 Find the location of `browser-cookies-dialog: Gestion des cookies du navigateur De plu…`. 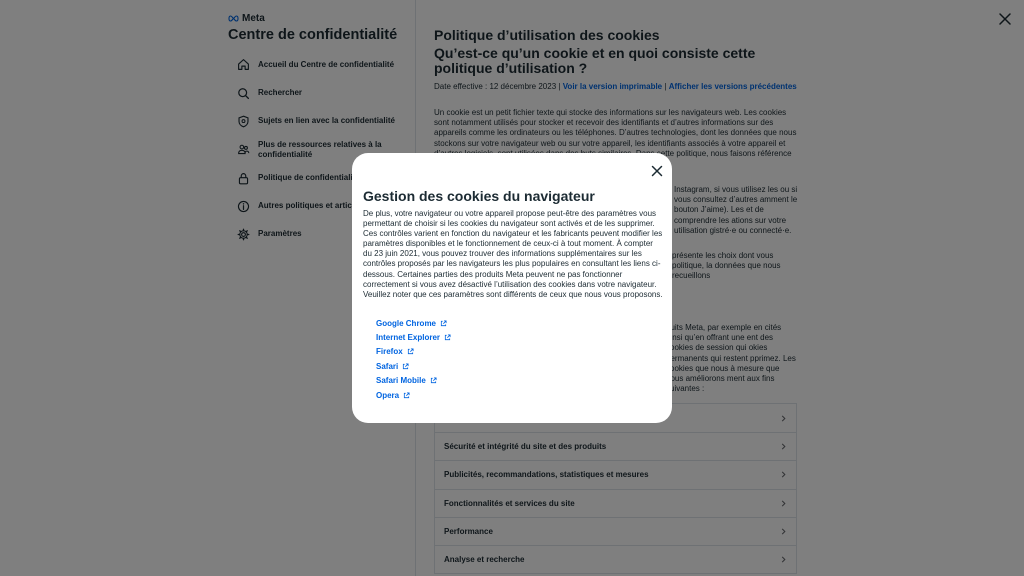

browser-cookies-dialog: Gestion des cookies du navigateur De plu… is located at coordinates (512, 288).